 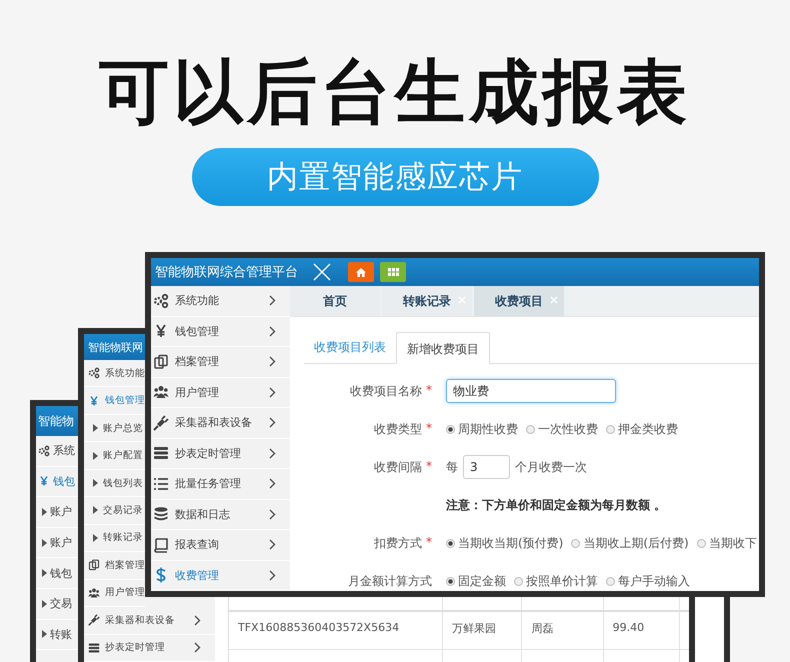 What do you see at coordinates (476, 581) in the screenshot?
I see `radio-option: 固定金额` at bounding box center [476, 581].